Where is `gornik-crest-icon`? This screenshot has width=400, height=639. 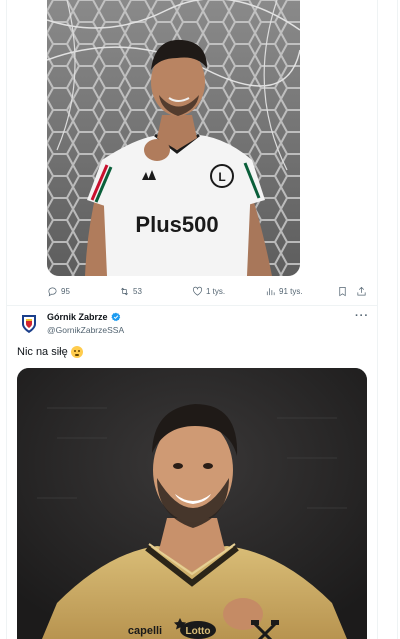
gornik-crest-icon is located at coordinates (29, 324).